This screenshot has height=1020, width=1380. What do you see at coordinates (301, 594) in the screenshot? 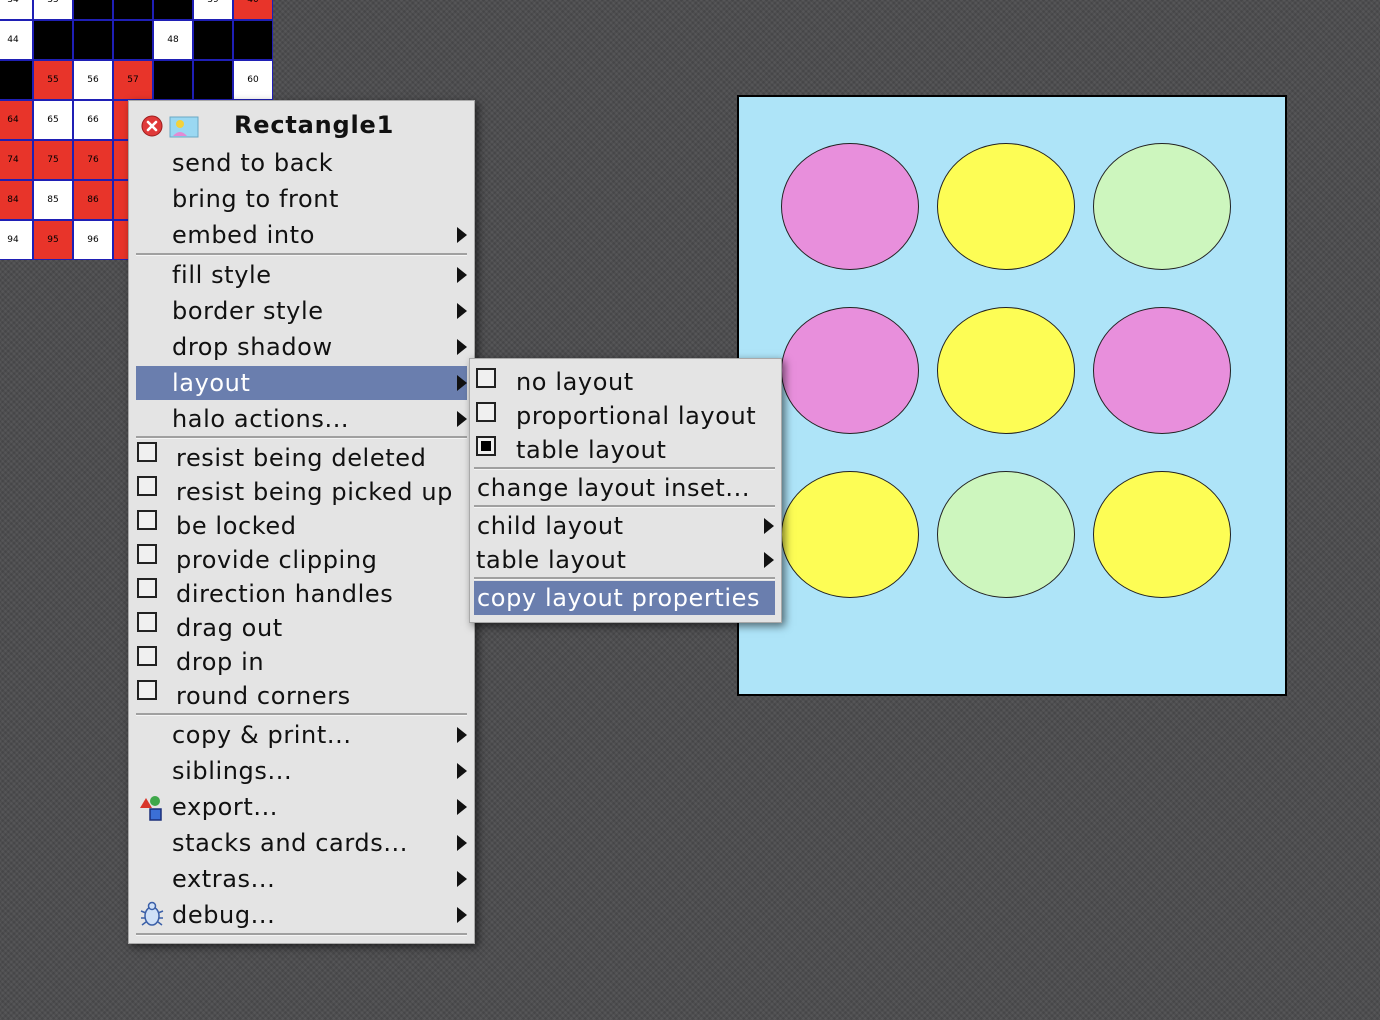
I see `direction-handles-item: direction handles` at bounding box center [301, 594].